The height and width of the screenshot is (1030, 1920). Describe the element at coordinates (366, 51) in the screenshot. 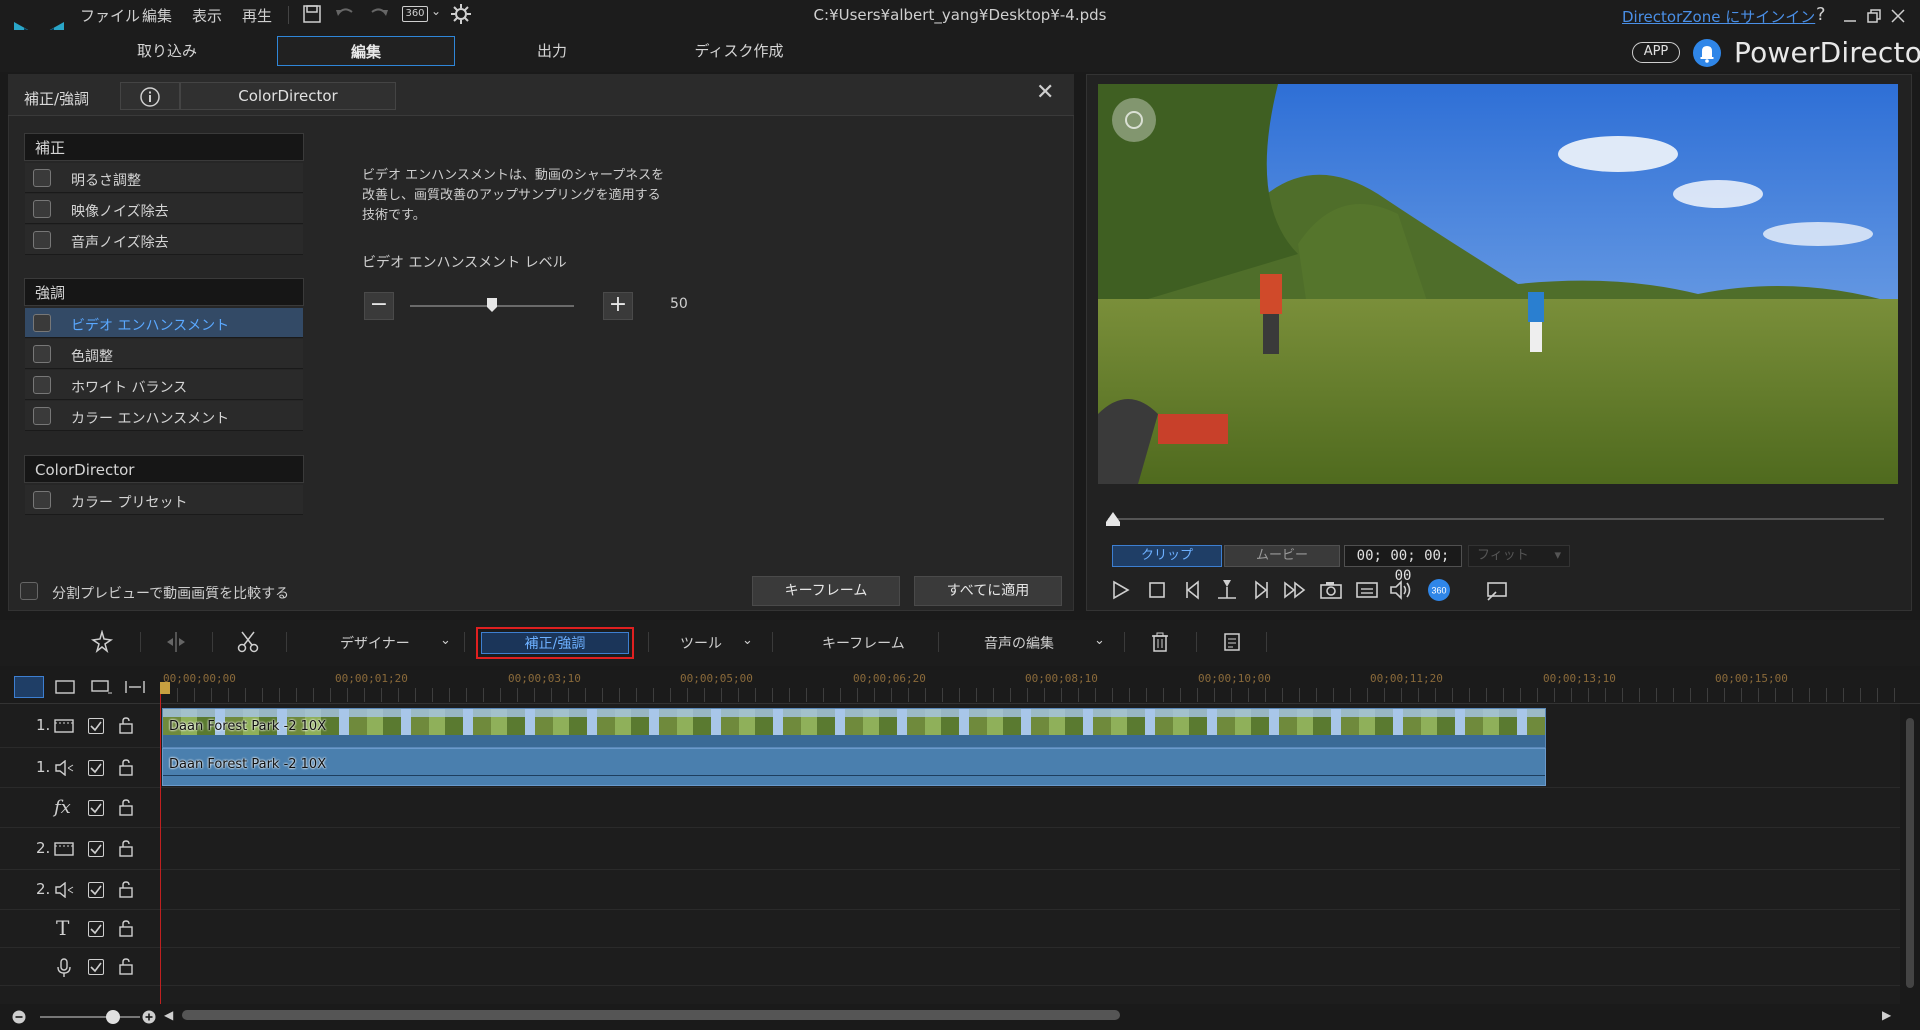

I see `tab-edit: 編集` at that location.